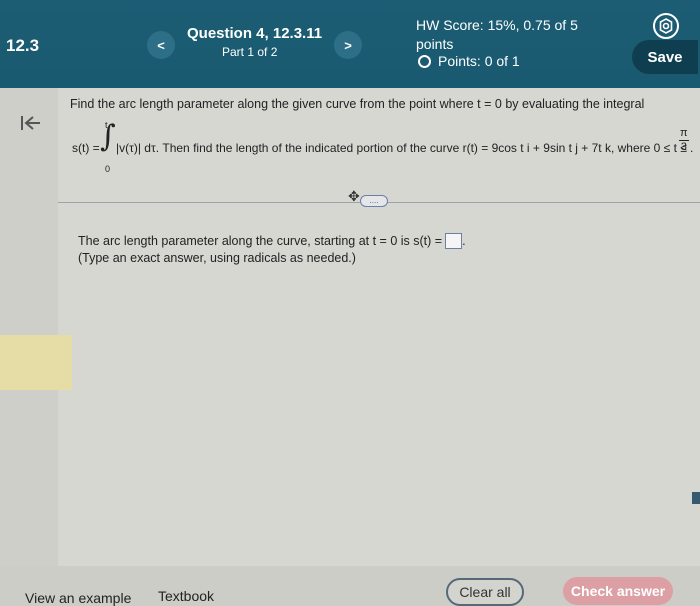 This screenshot has width=700, height=606. Describe the element at coordinates (86, 148) in the screenshot. I see `arc-length-lhs: s(t) =` at that location.